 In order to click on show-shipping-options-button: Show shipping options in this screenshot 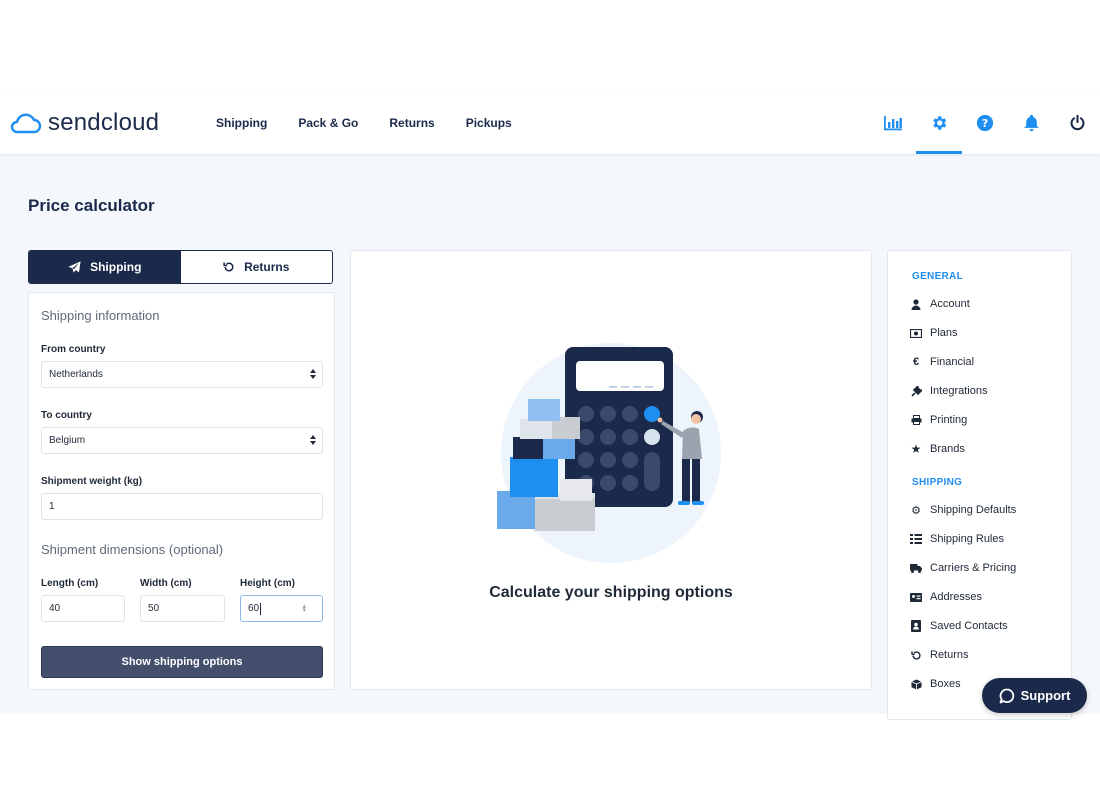, I will do `click(182, 662)`.